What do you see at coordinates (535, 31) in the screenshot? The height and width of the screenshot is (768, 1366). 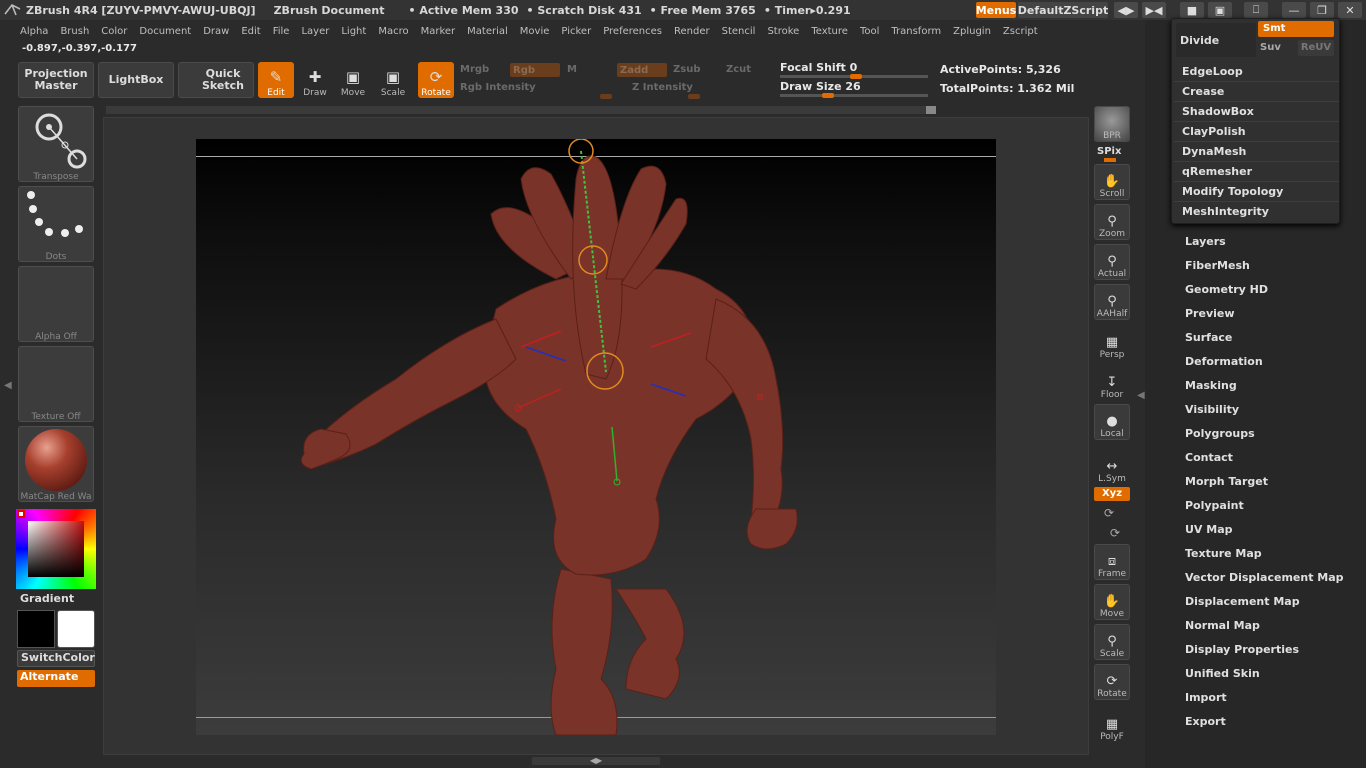 I see `menu-movie: Movie` at bounding box center [535, 31].